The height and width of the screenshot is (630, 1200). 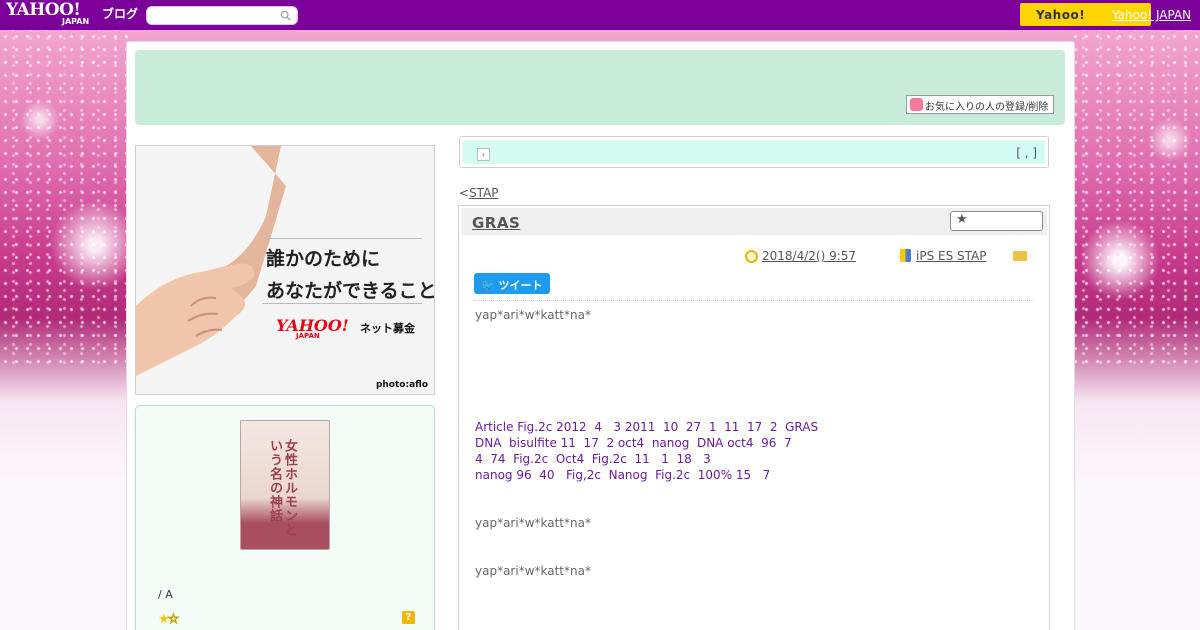 What do you see at coordinates (76, 21) in the screenshot?
I see `yahoo-logo-sub: JAPAN` at bounding box center [76, 21].